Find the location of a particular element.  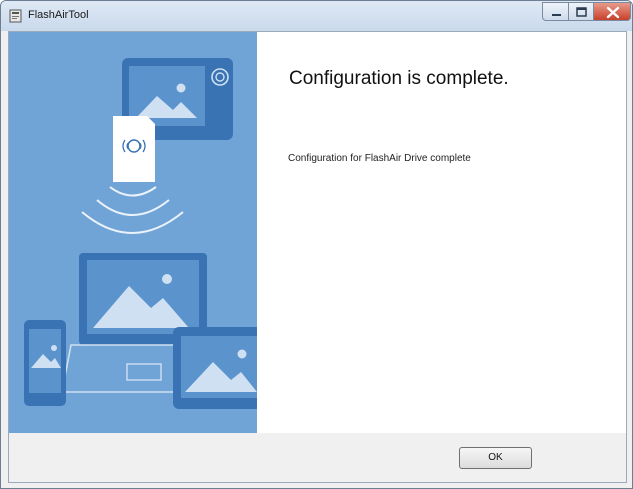

app-icon is located at coordinates (16, 16).